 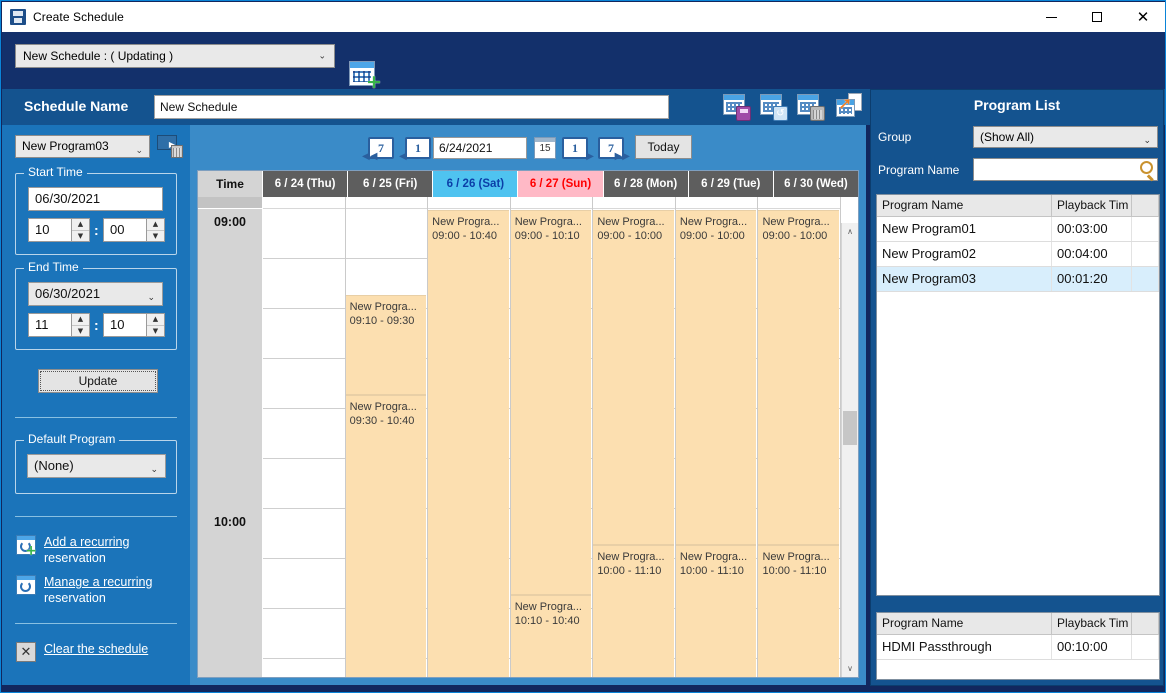 I want to click on new-schedule-button: +, so click(x=365, y=76).